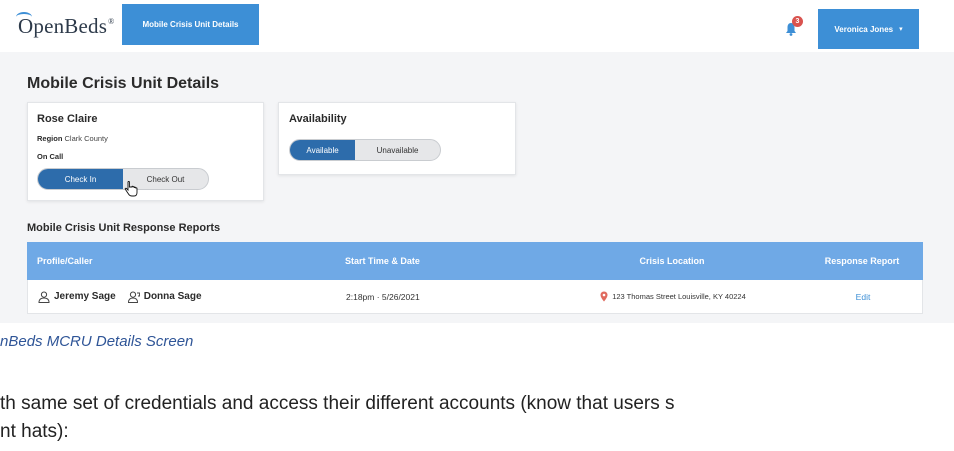 The width and height of the screenshot is (954, 451). I want to click on logo-registered-mark: ®, so click(111, 21).